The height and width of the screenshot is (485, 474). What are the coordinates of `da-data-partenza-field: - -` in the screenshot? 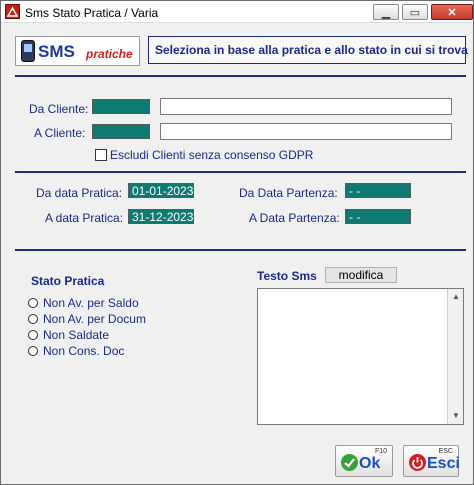 It's located at (378, 190).